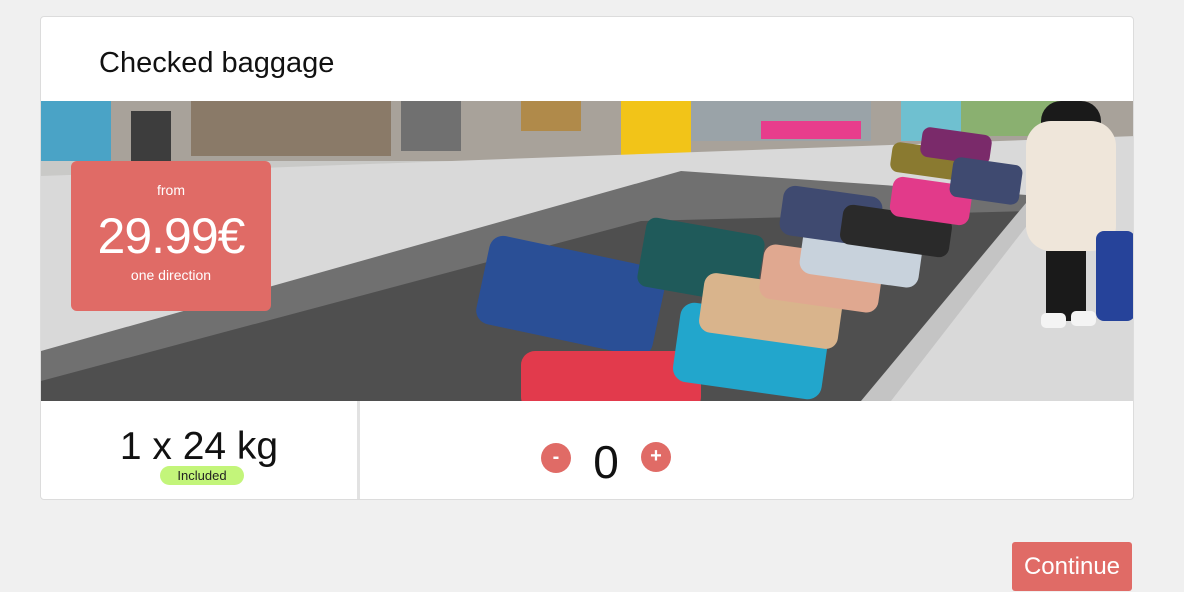 Image resolution: width=1184 pixels, height=592 pixels. Describe the element at coordinates (202, 475) in the screenshot. I see `included-badge: Included` at that location.